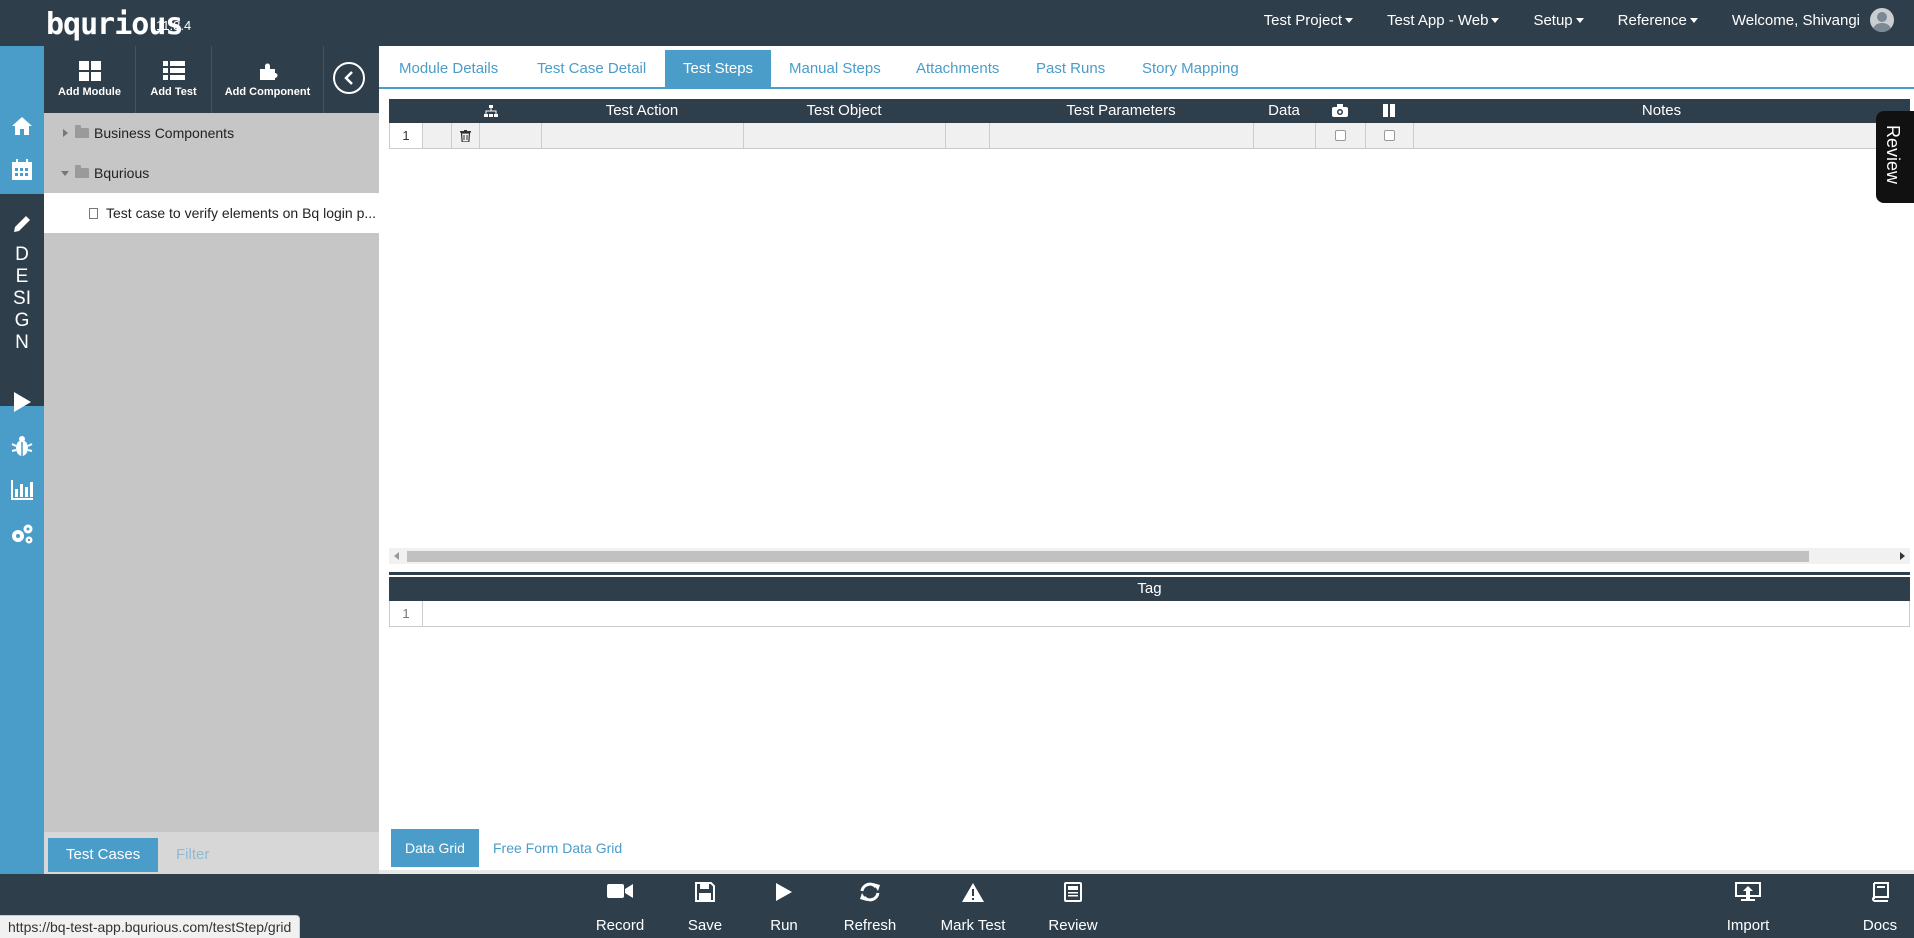 Image resolution: width=1914 pixels, height=938 pixels. Describe the element at coordinates (22, 534) in the screenshot. I see `settings-gears-icon` at that location.